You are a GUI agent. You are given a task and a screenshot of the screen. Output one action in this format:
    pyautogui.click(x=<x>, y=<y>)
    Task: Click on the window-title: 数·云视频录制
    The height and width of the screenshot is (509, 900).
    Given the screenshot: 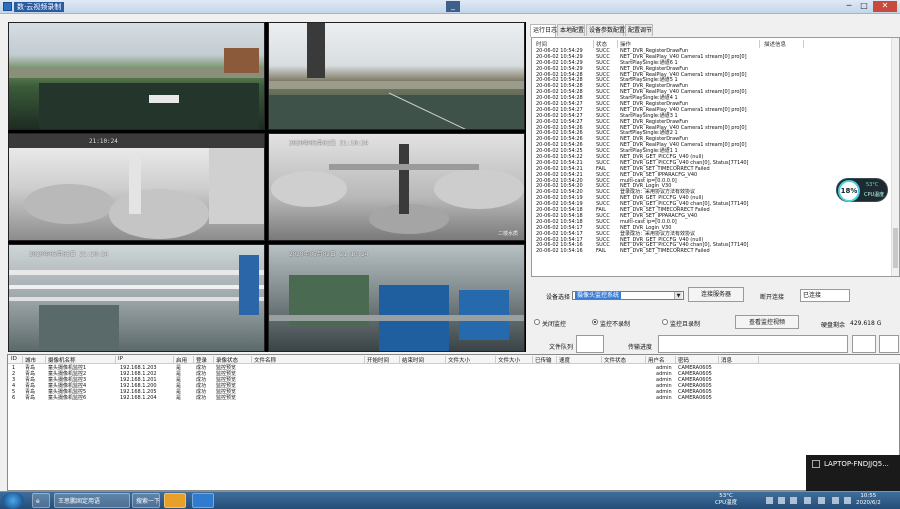 What is the action you would take?
    pyautogui.click(x=39, y=7)
    